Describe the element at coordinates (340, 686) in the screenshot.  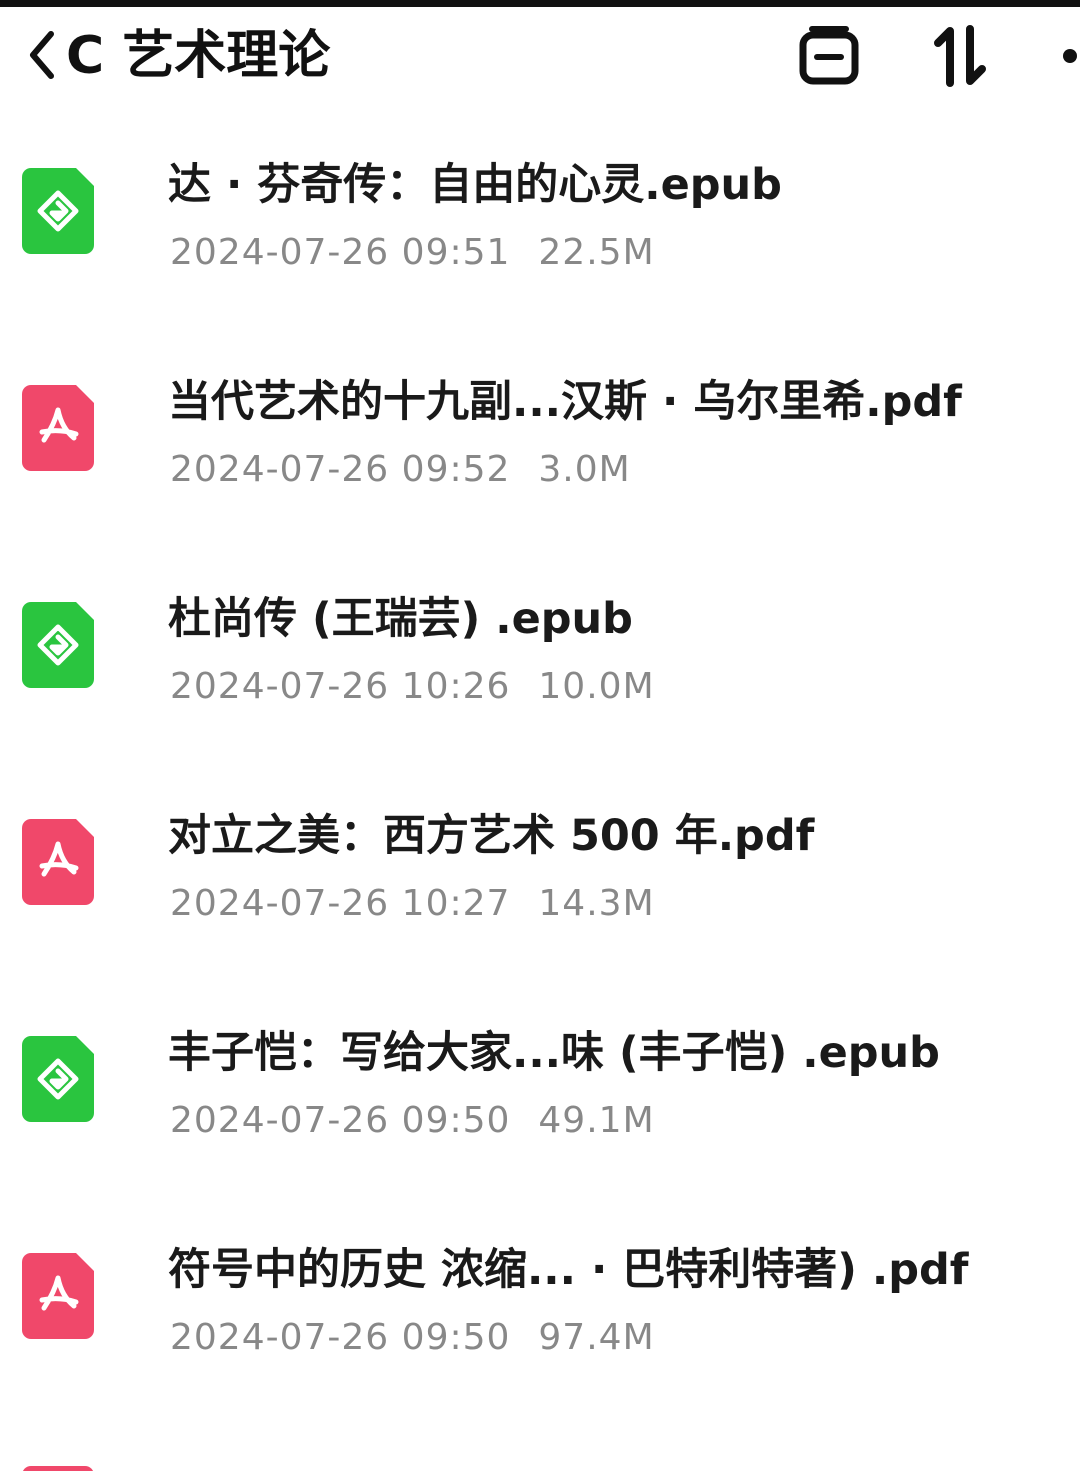
I see `file-date: 2024-07-26 10:26` at that location.